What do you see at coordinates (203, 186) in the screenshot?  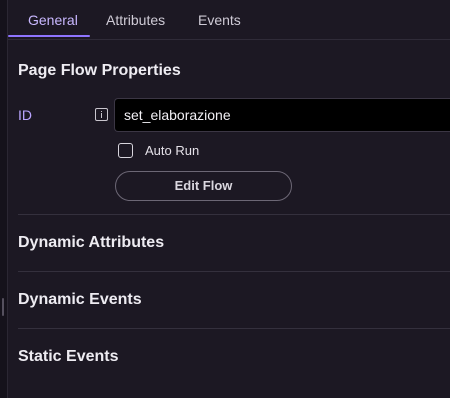 I see `edit-flow-button: Edit Flow` at bounding box center [203, 186].